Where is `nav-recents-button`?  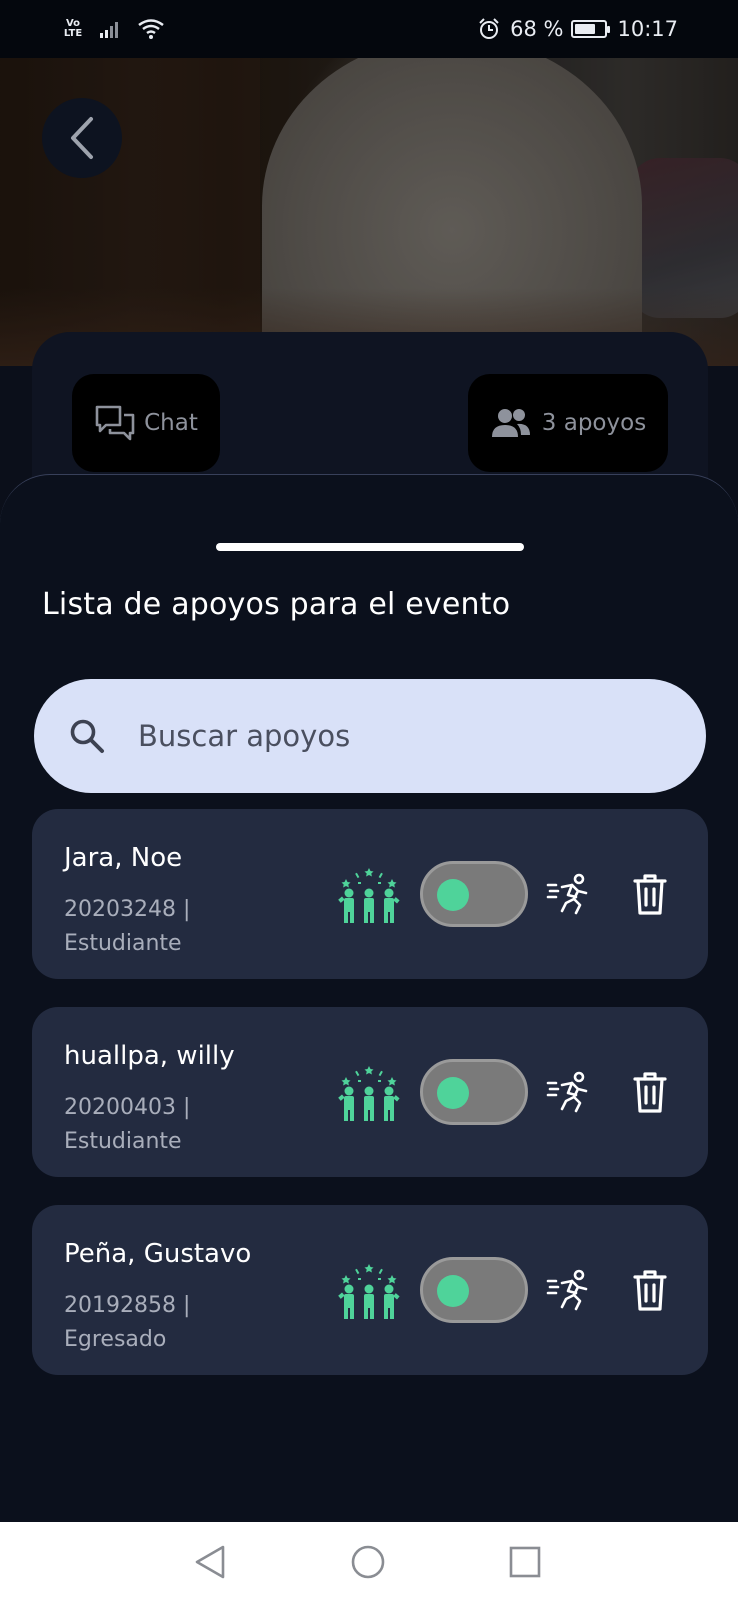
nav-recents-button is located at coordinates (525, 1562).